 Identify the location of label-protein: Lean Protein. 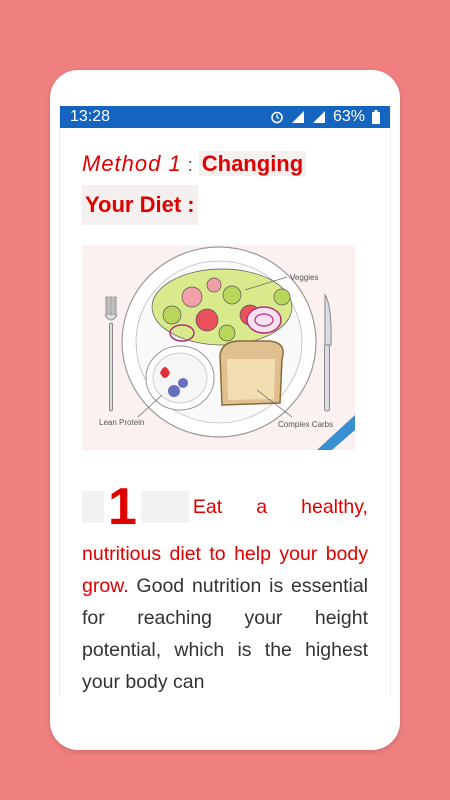
(121, 422).